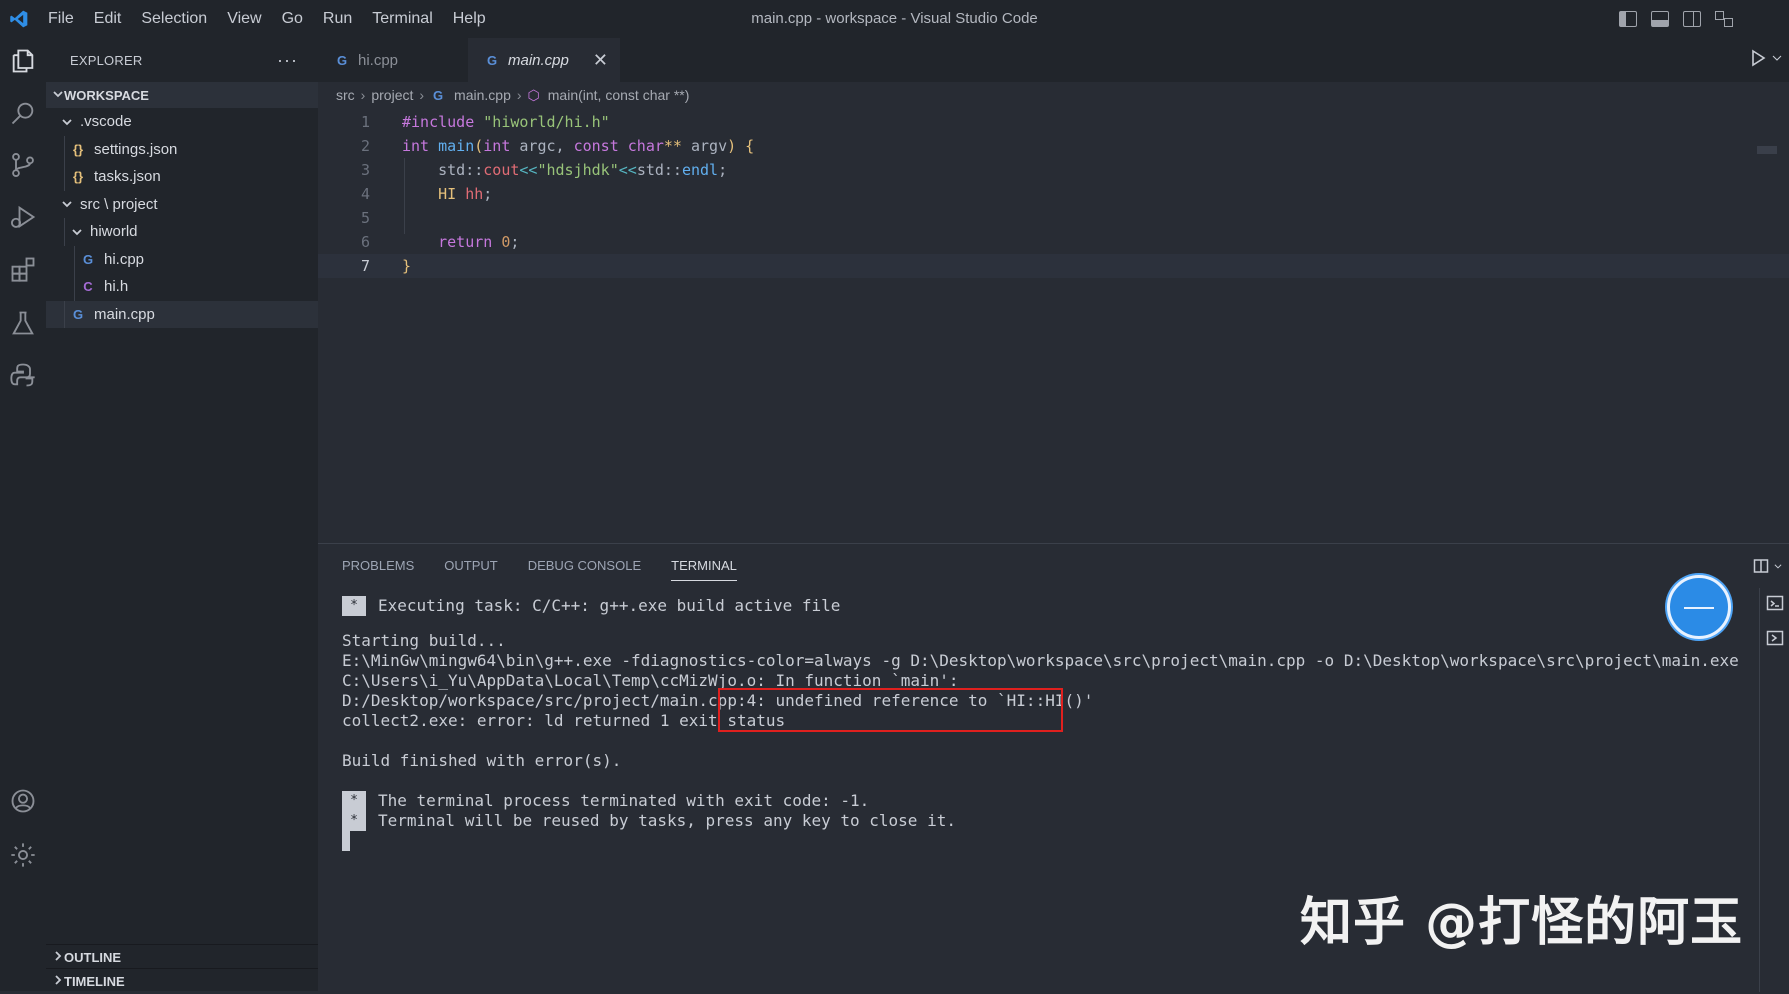 The width and height of the screenshot is (1789, 994). What do you see at coordinates (124, 314) in the screenshot?
I see `tree-item-label: main.cpp` at bounding box center [124, 314].